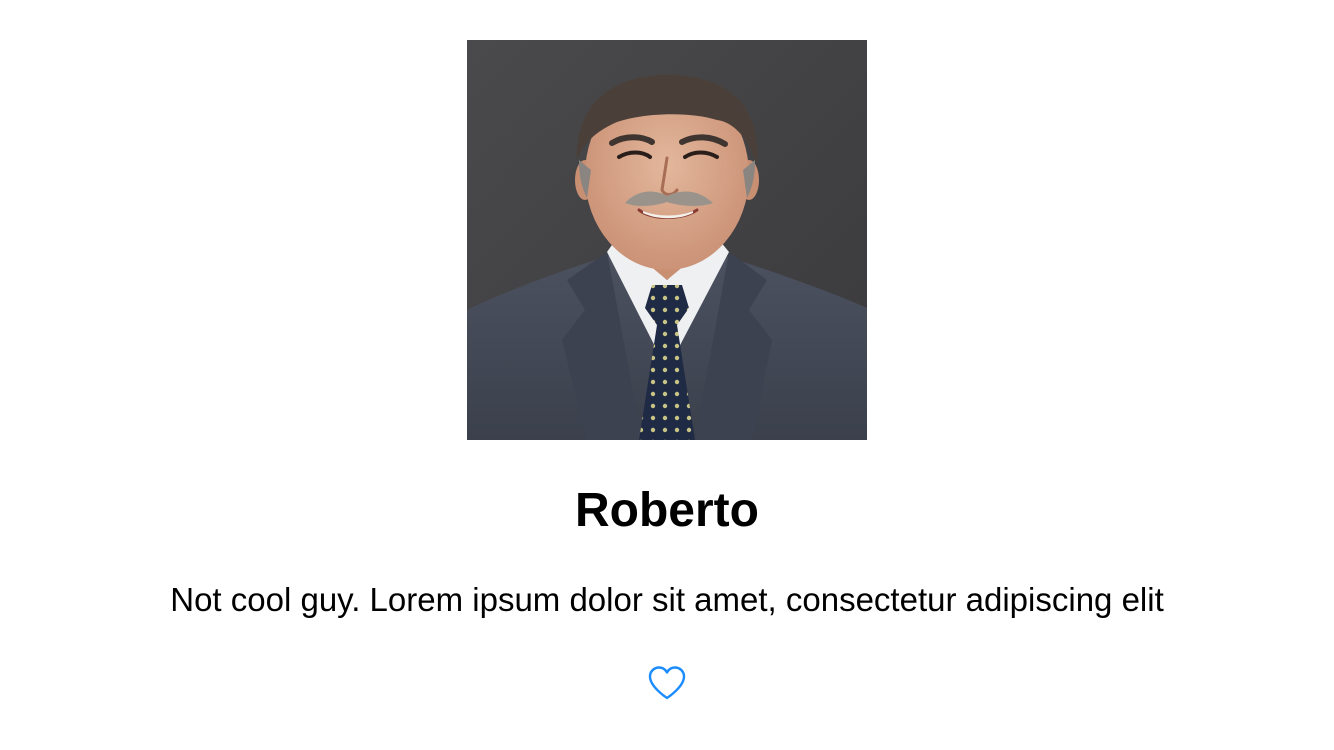  I want to click on profile-name: Roberto, so click(667, 510).